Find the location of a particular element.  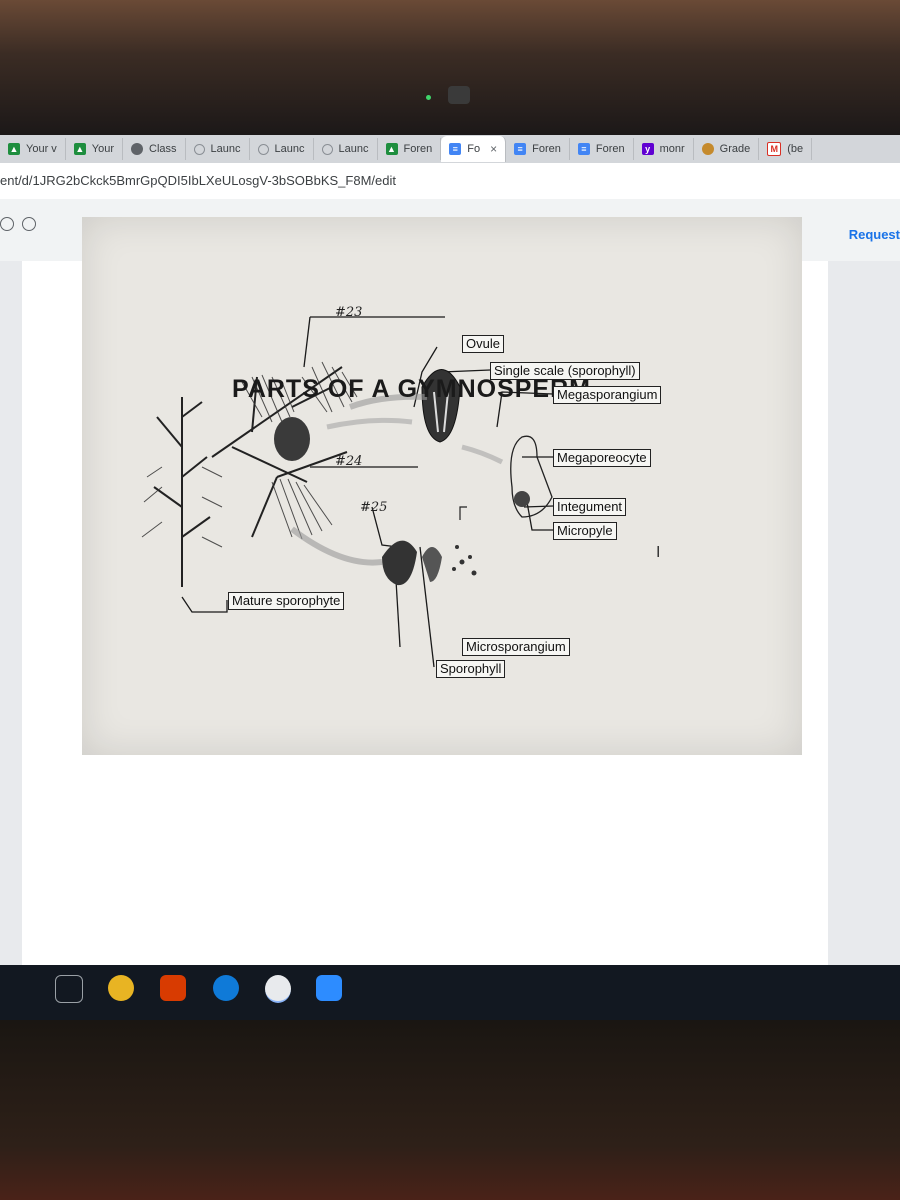

webcam-icon is located at coordinates (459, 95).